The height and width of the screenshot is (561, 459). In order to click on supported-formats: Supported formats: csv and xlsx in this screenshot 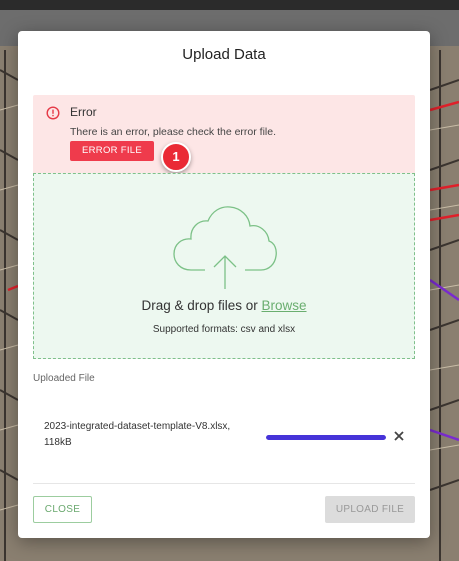, I will do `click(224, 329)`.